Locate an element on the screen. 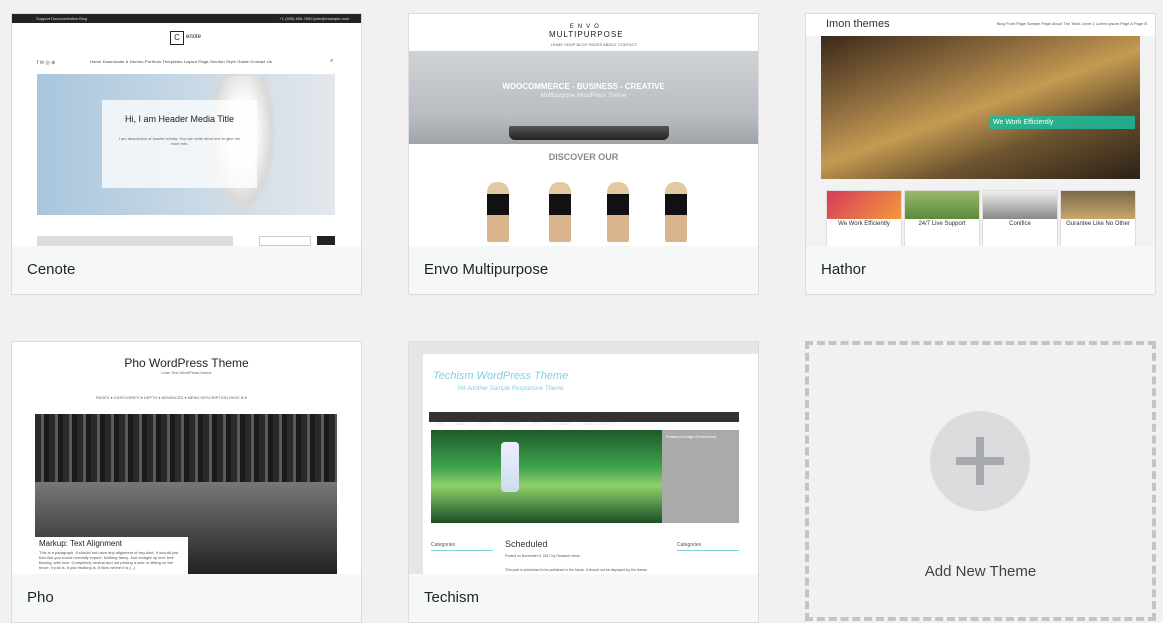 This screenshot has height=623, width=1163. search-button is located at coordinates (326, 240).